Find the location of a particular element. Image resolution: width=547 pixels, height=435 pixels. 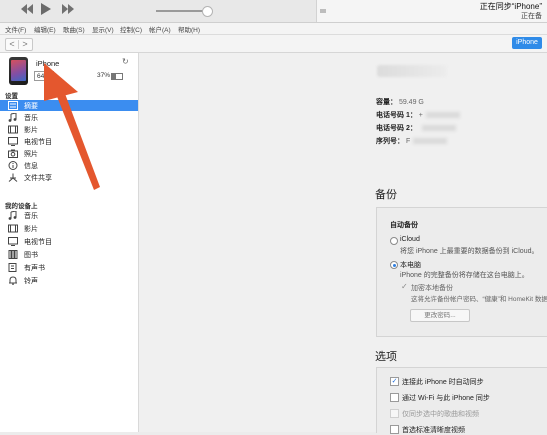

info-icon is located at coordinates (13, 165).